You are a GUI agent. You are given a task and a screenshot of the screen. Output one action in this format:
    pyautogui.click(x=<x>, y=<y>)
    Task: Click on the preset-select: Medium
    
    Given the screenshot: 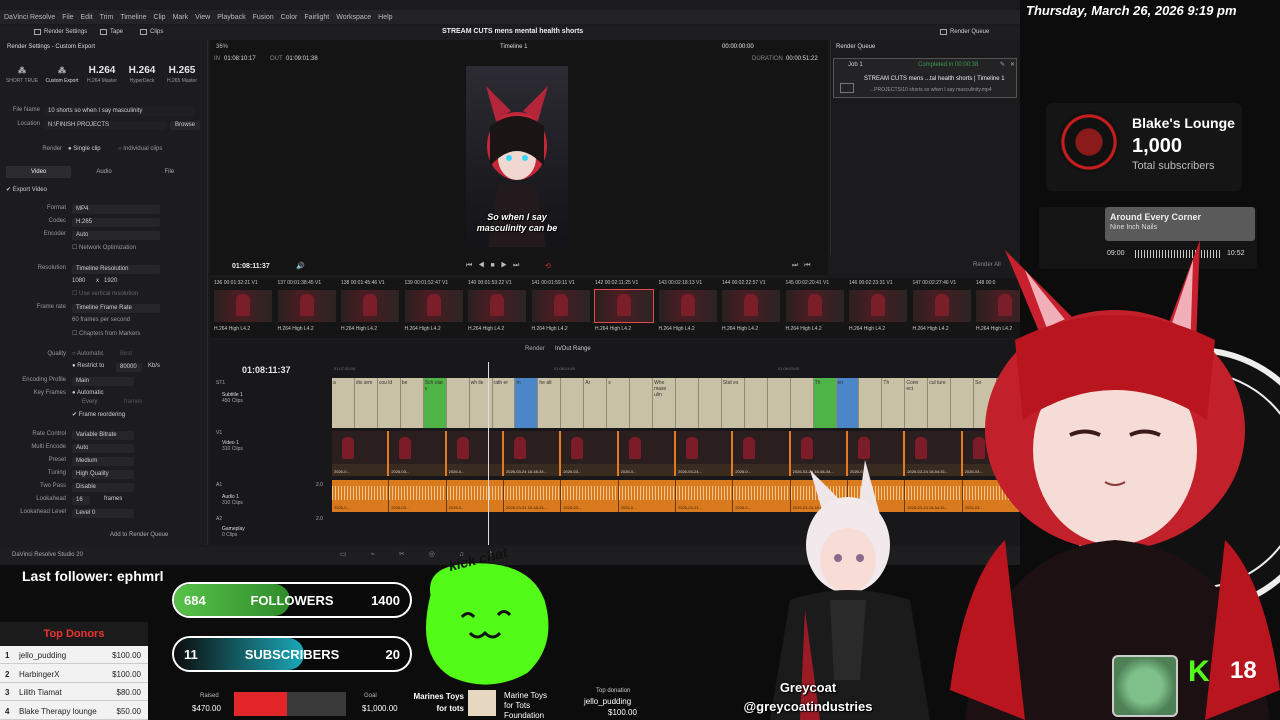 What is the action you would take?
    pyautogui.click(x=103, y=461)
    